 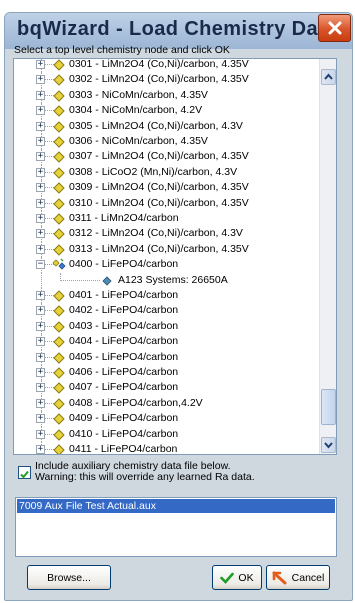 What do you see at coordinates (167, 326) in the screenshot?
I see `tree-row: +0403 - LiFePO4/carbon` at bounding box center [167, 326].